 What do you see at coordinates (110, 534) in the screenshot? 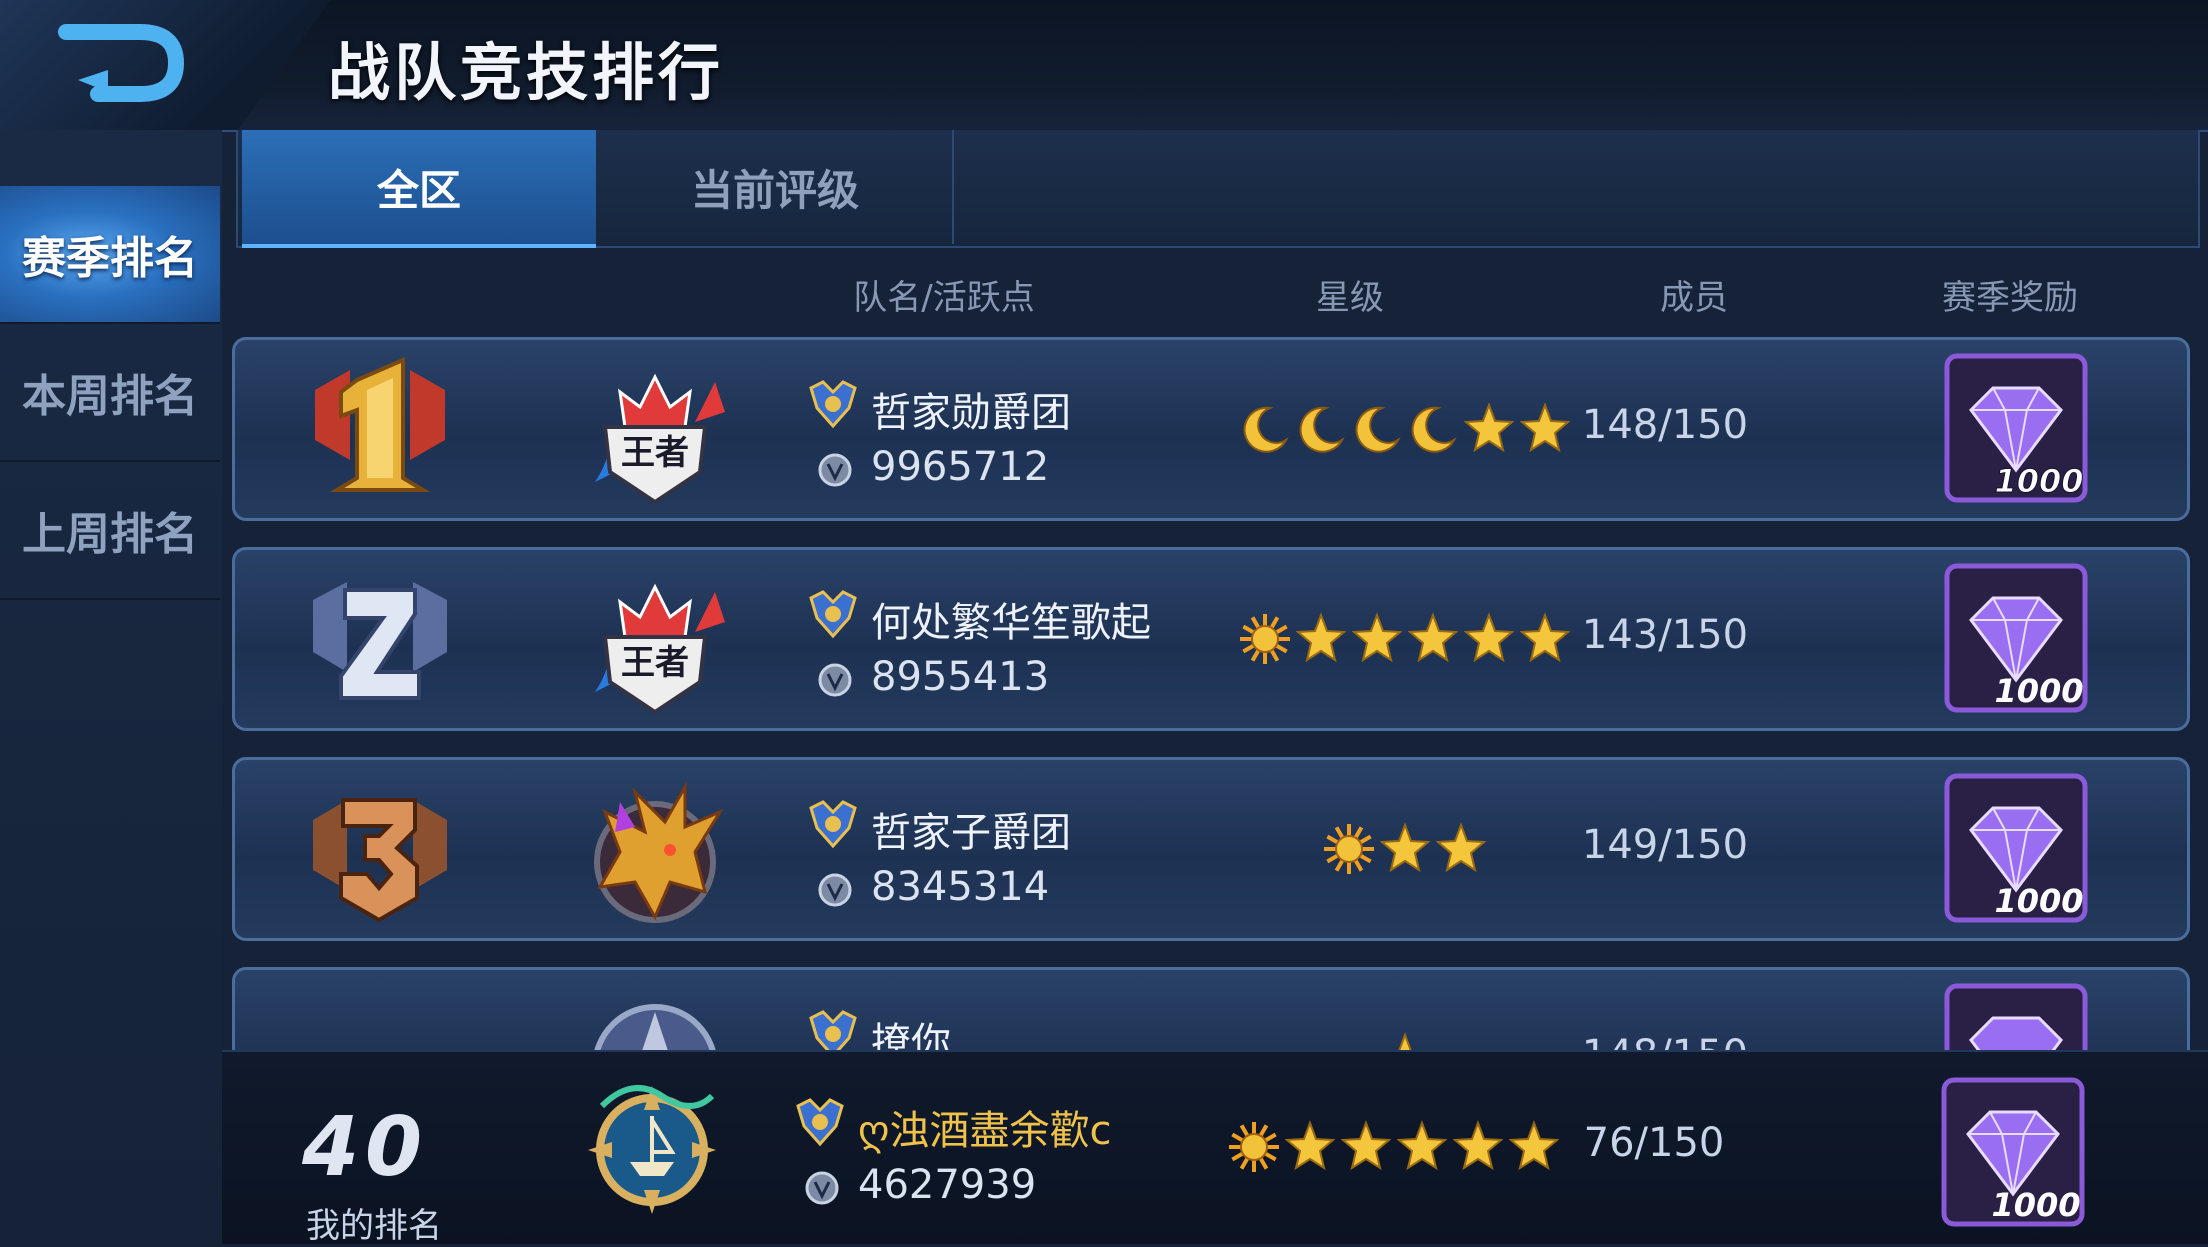
I see `sidebar-item-label: 上周排名` at bounding box center [110, 534].